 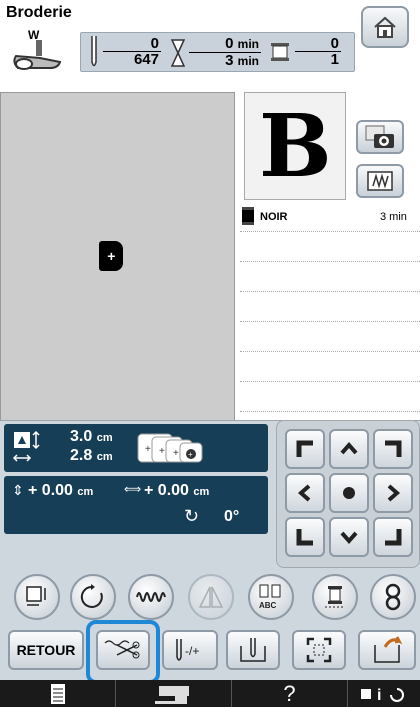 I want to click on rotation-icon: ↻, so click(x=192, y=516).